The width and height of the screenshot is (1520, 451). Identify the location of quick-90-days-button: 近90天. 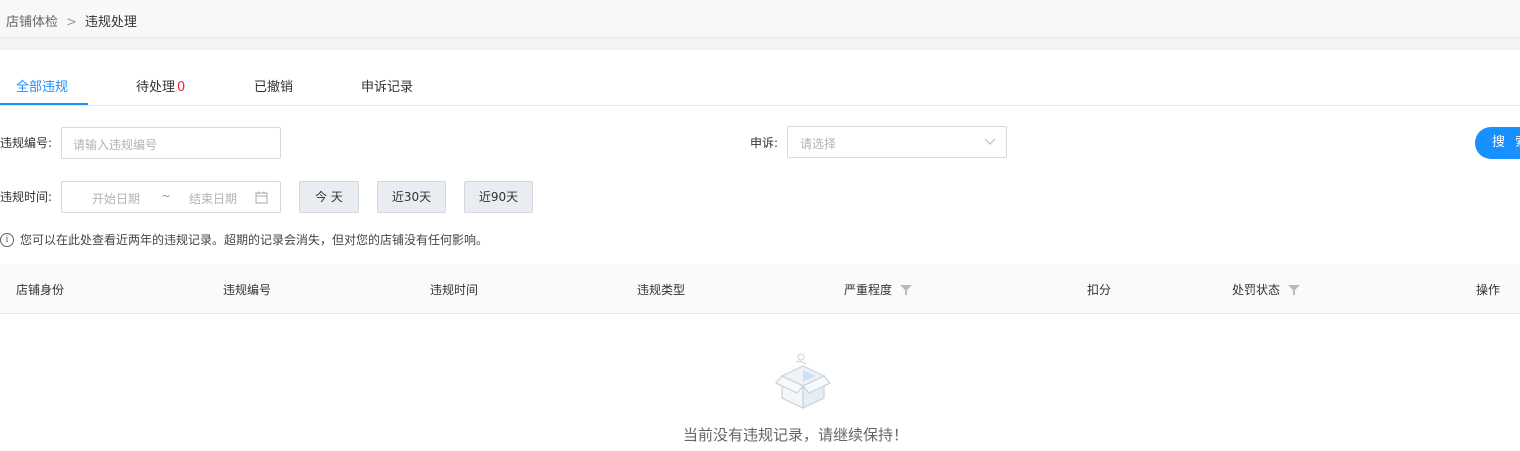
(498, 197).